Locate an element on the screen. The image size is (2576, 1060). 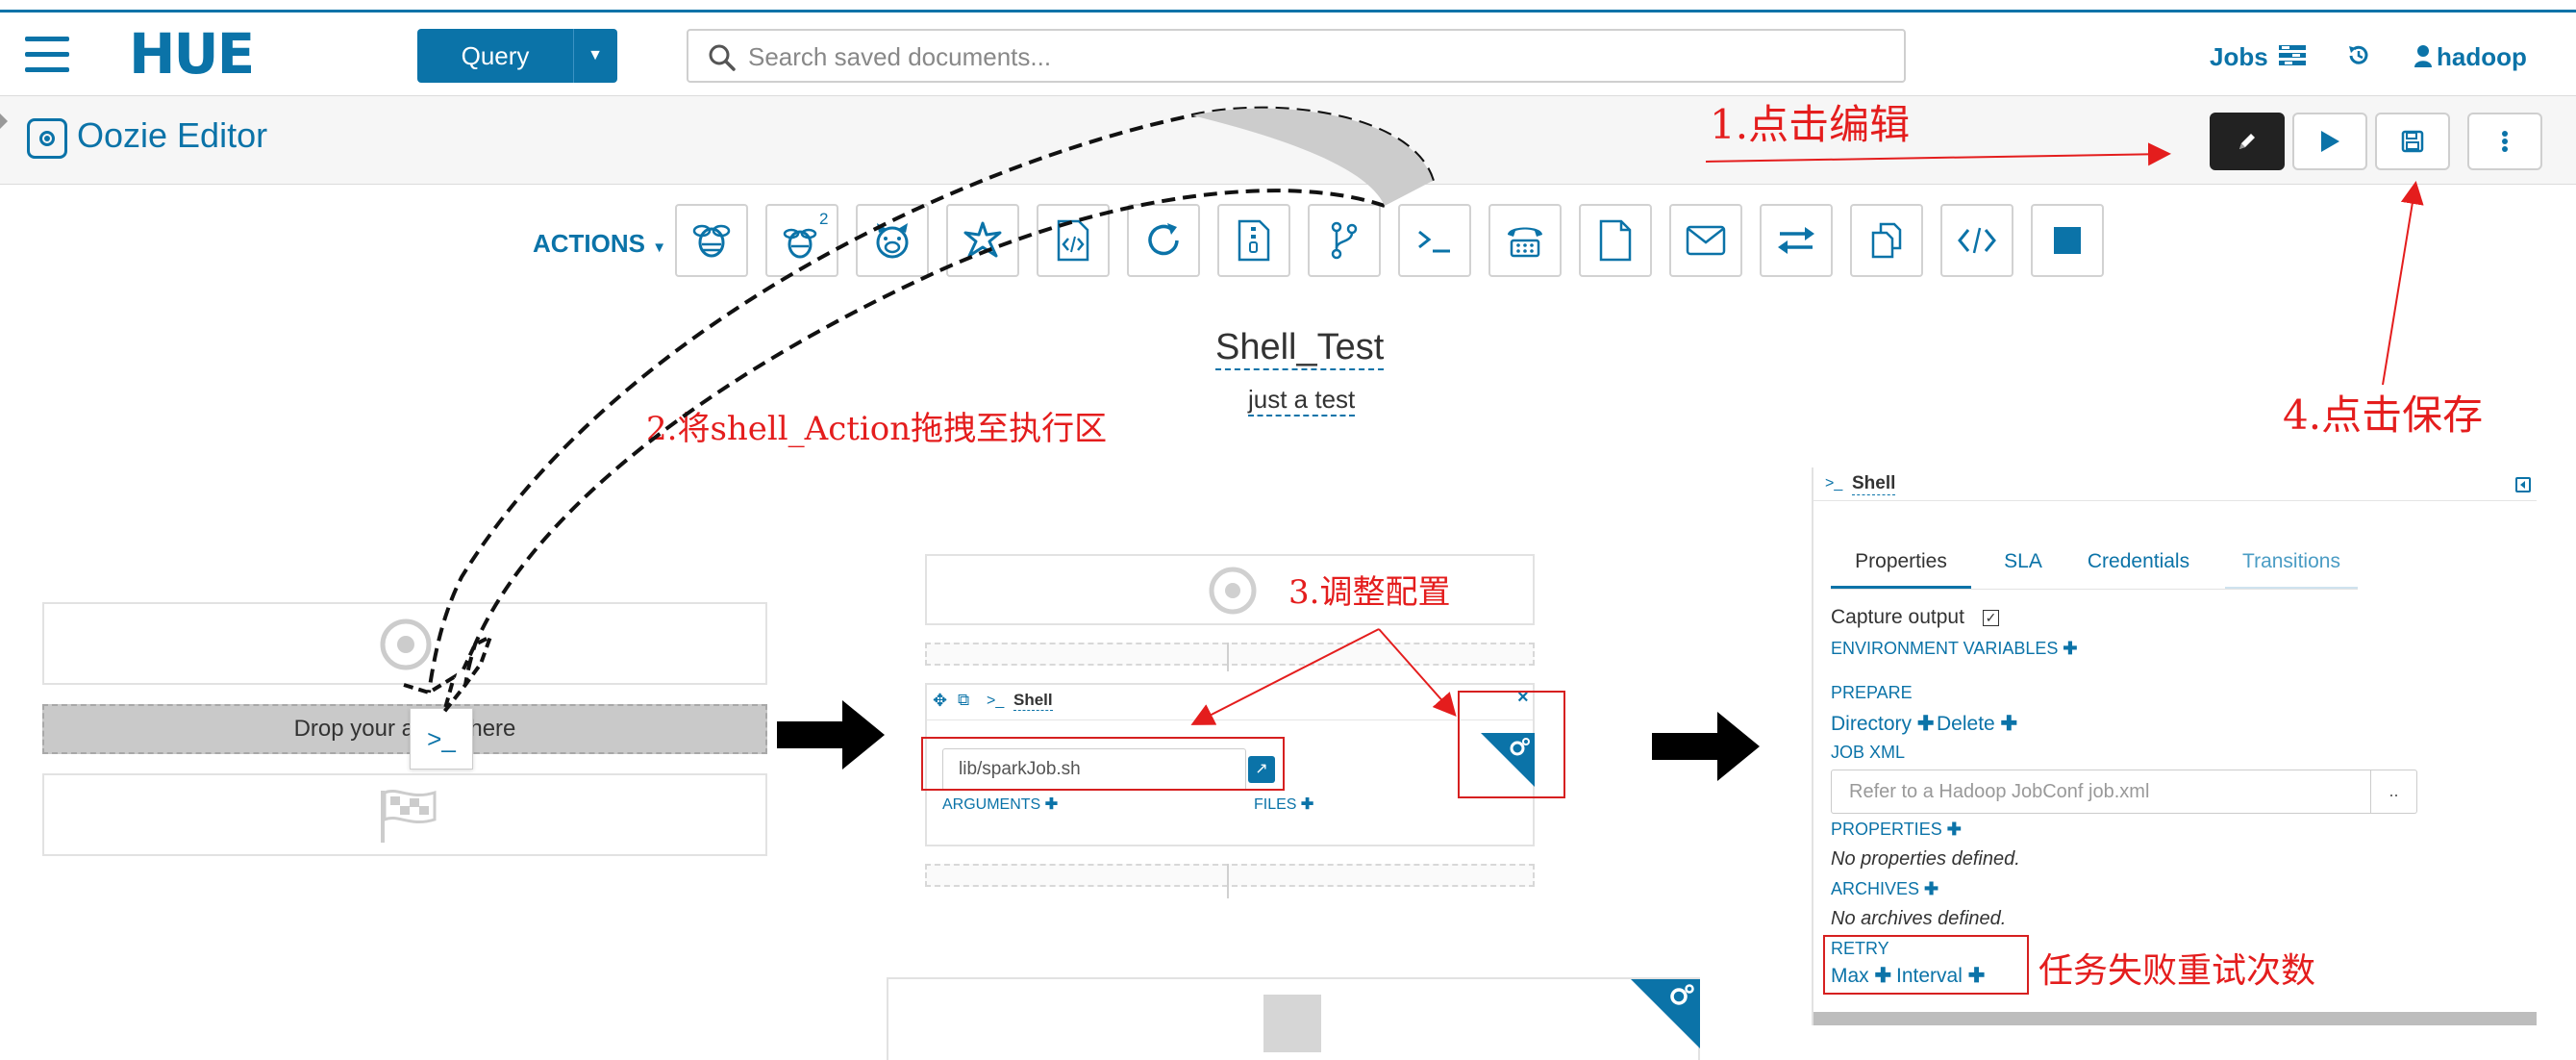
annotation-arrow-step3b is located at coordinates (1417, 672).